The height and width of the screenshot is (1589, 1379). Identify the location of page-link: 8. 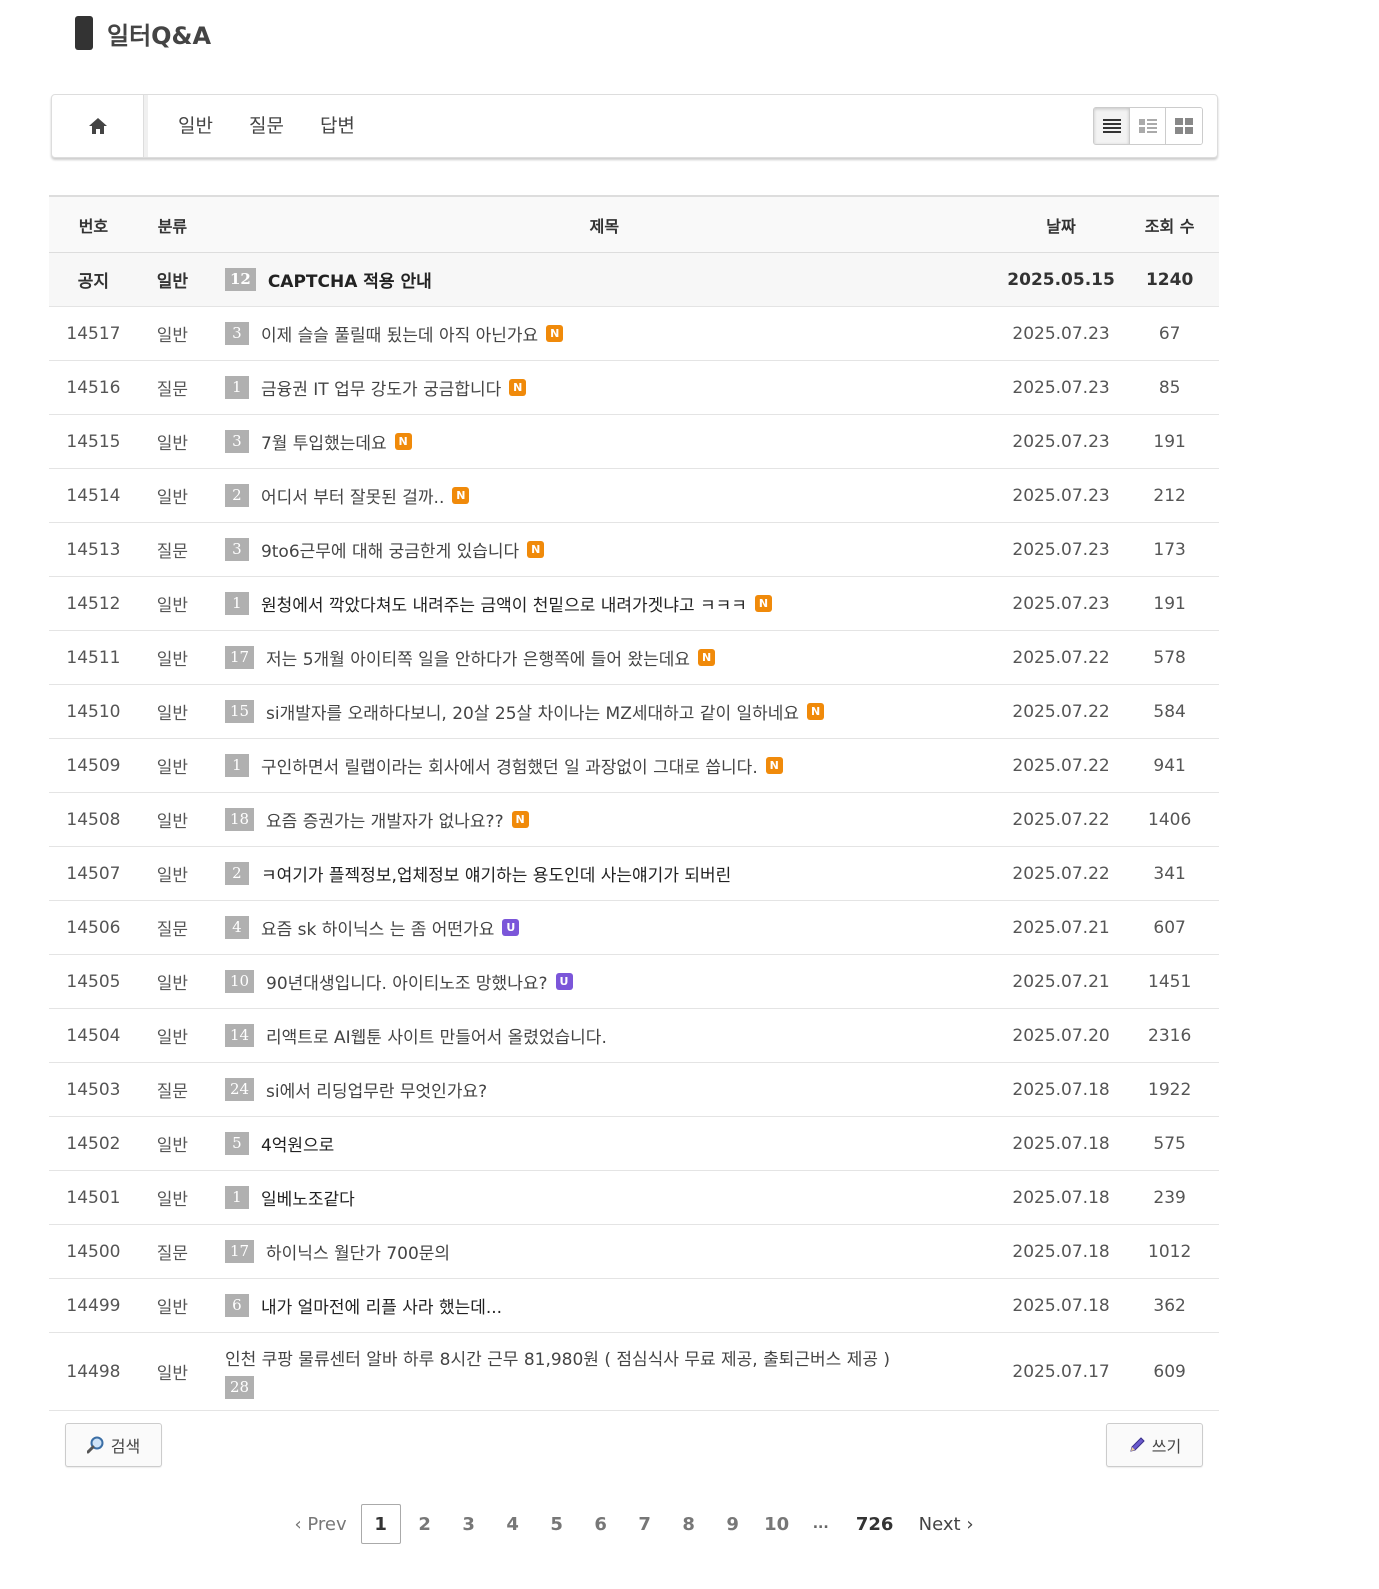
(689, 1524).